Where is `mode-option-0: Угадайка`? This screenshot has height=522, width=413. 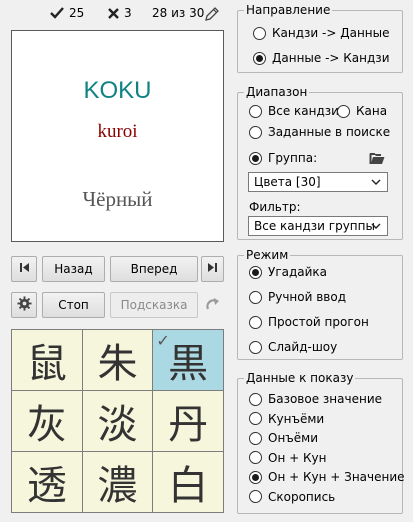 mode-option-0: Угадайка is located at coordinates (288, 272).